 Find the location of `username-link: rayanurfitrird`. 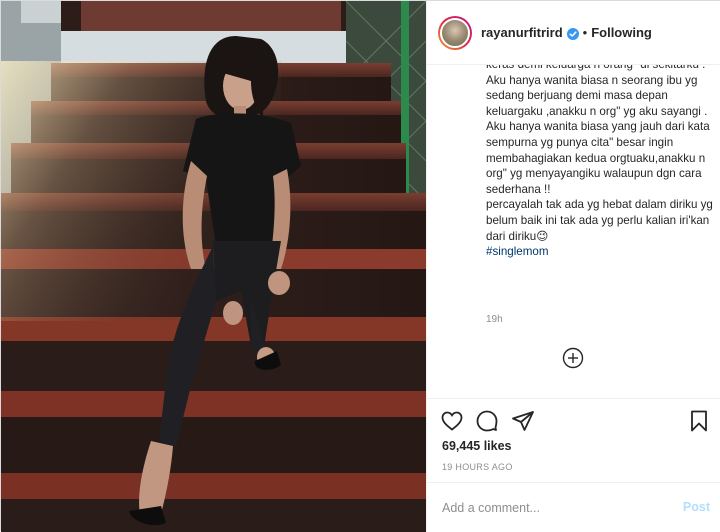

username-link: rayanurfitrird is located at coordinates (522, 32).